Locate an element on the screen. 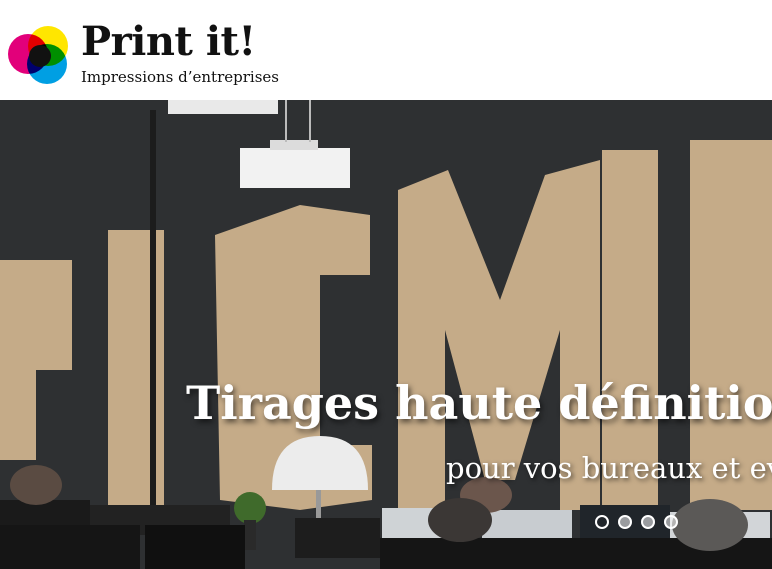 This screenshot has height=569, width=772. logo-black-circle is located at coordinates (40, 56).